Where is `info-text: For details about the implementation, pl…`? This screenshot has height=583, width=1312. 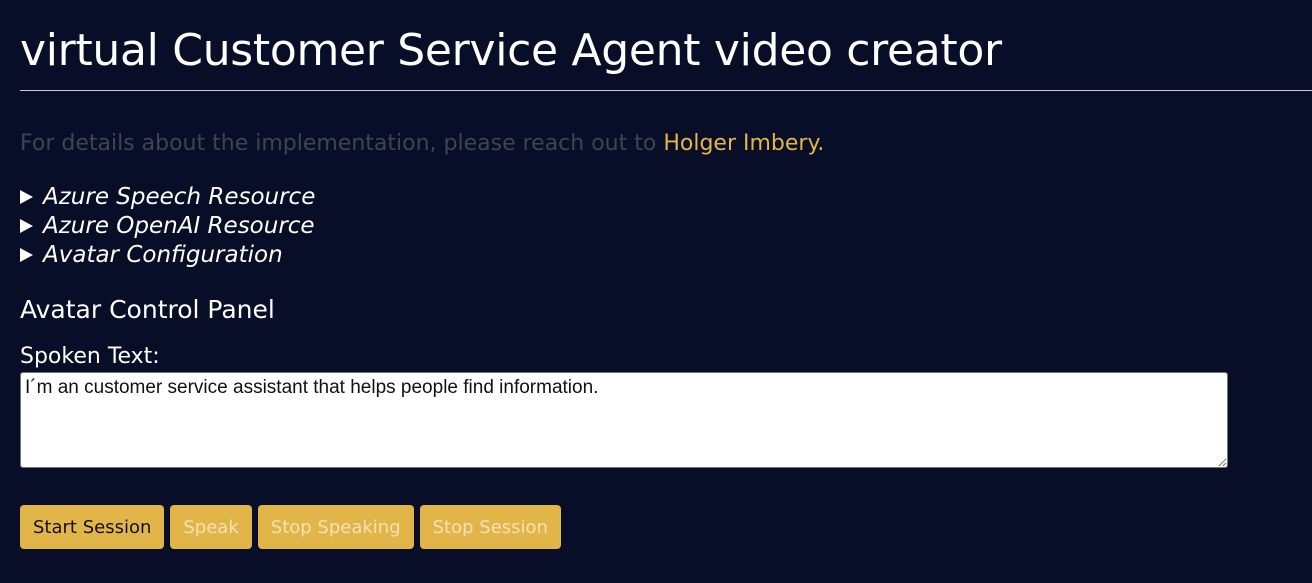 info-text: For details about the implementation, pl… is located at coordinates (342, 143).